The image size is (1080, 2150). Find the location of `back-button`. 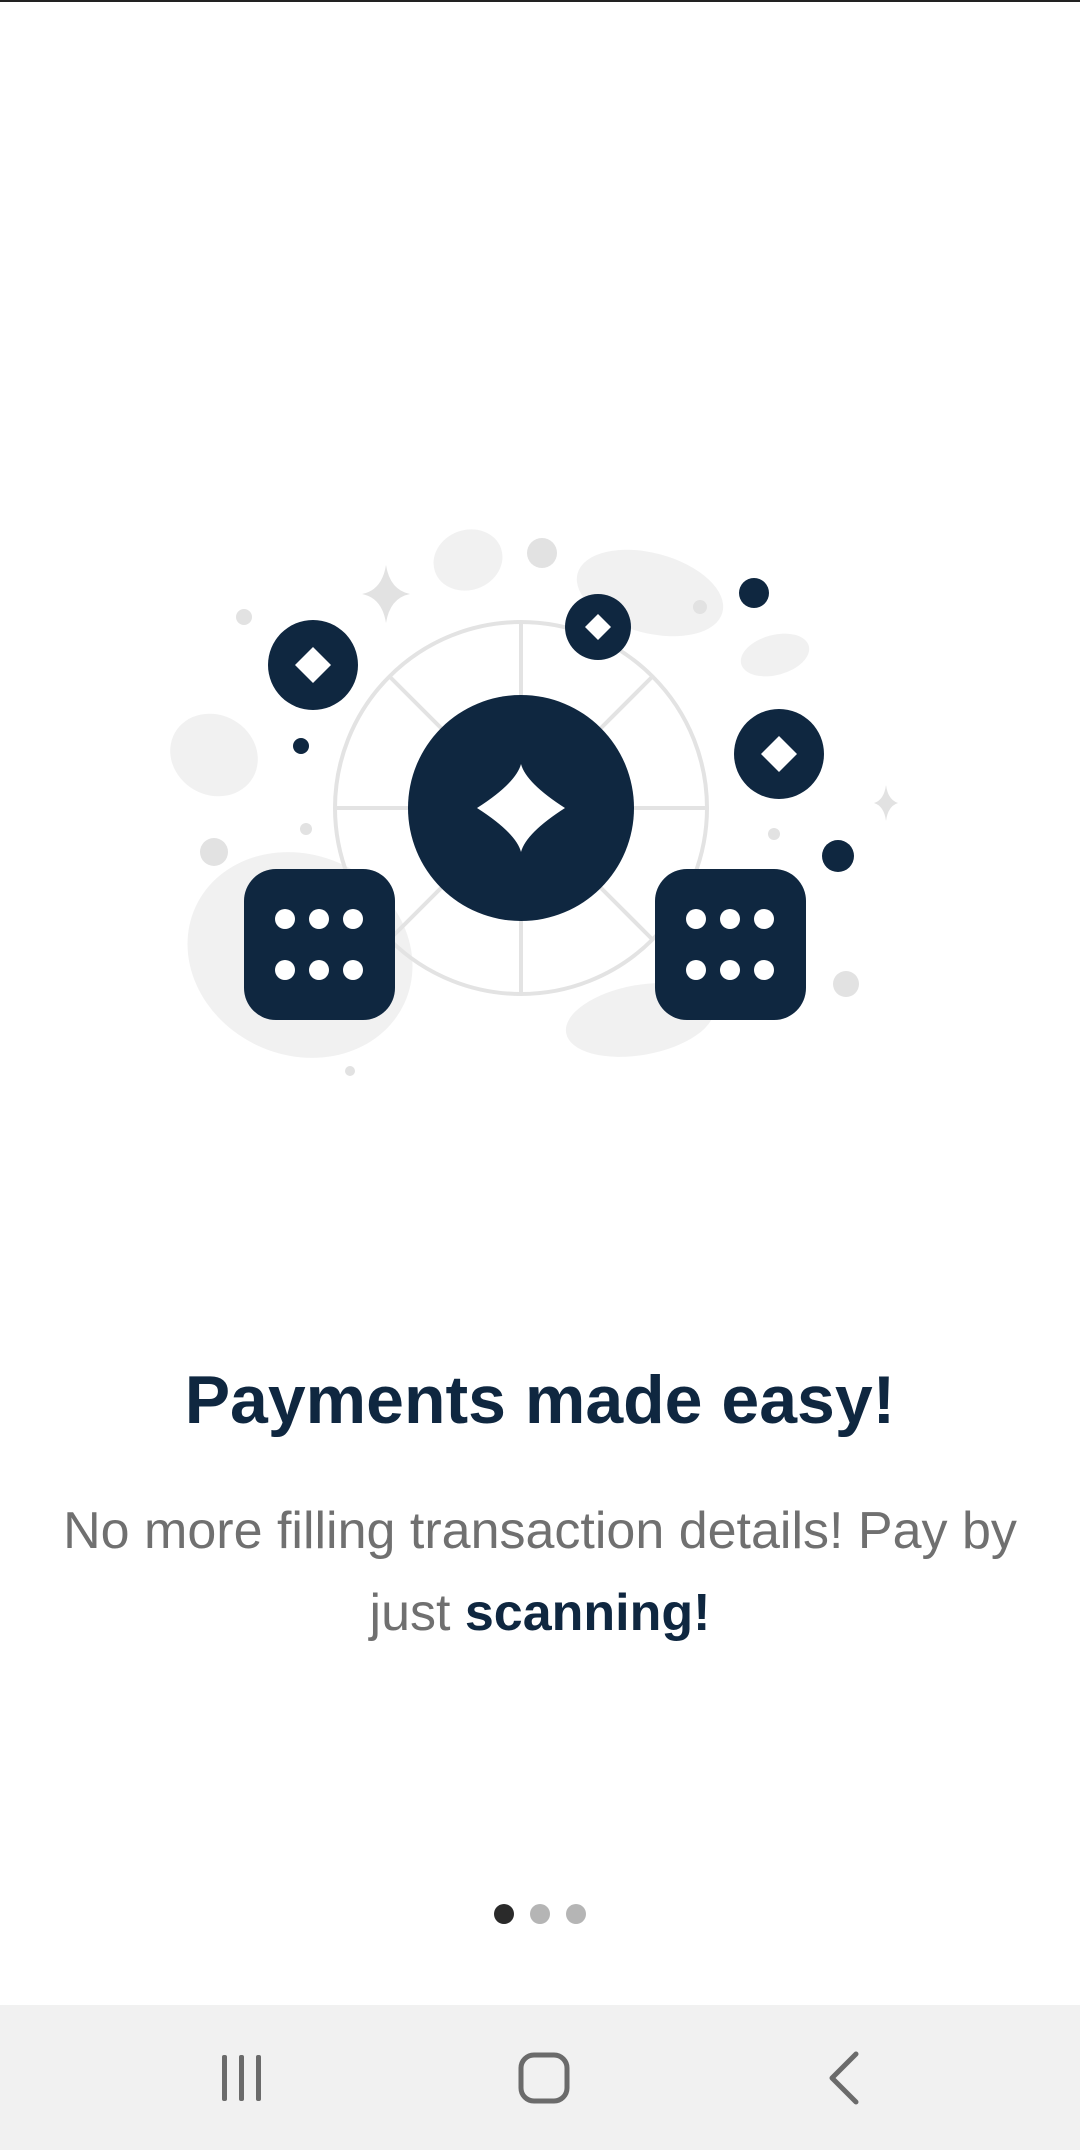

back-button is located at coordinates (846, 2077).